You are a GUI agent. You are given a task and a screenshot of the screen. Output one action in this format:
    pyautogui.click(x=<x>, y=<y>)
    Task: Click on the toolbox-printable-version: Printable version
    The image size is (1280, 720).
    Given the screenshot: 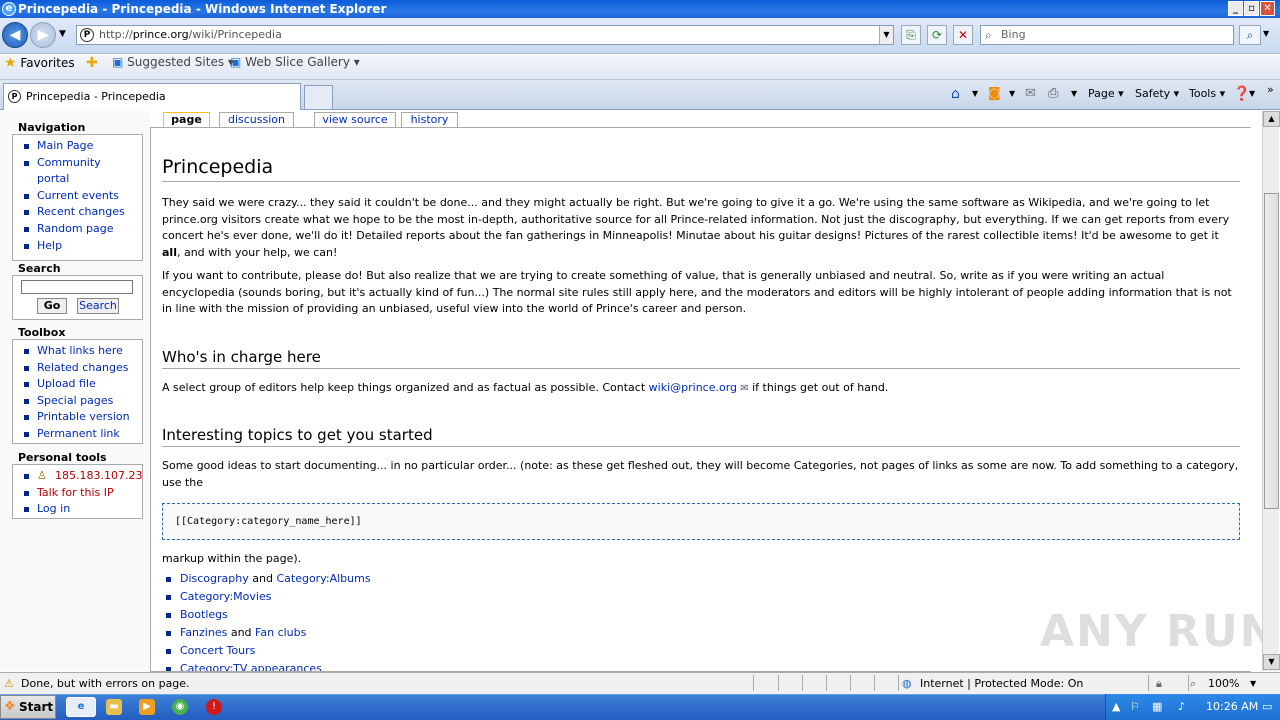 What is the action you would take?
    pyautogui.click(x=77, y=417)
    